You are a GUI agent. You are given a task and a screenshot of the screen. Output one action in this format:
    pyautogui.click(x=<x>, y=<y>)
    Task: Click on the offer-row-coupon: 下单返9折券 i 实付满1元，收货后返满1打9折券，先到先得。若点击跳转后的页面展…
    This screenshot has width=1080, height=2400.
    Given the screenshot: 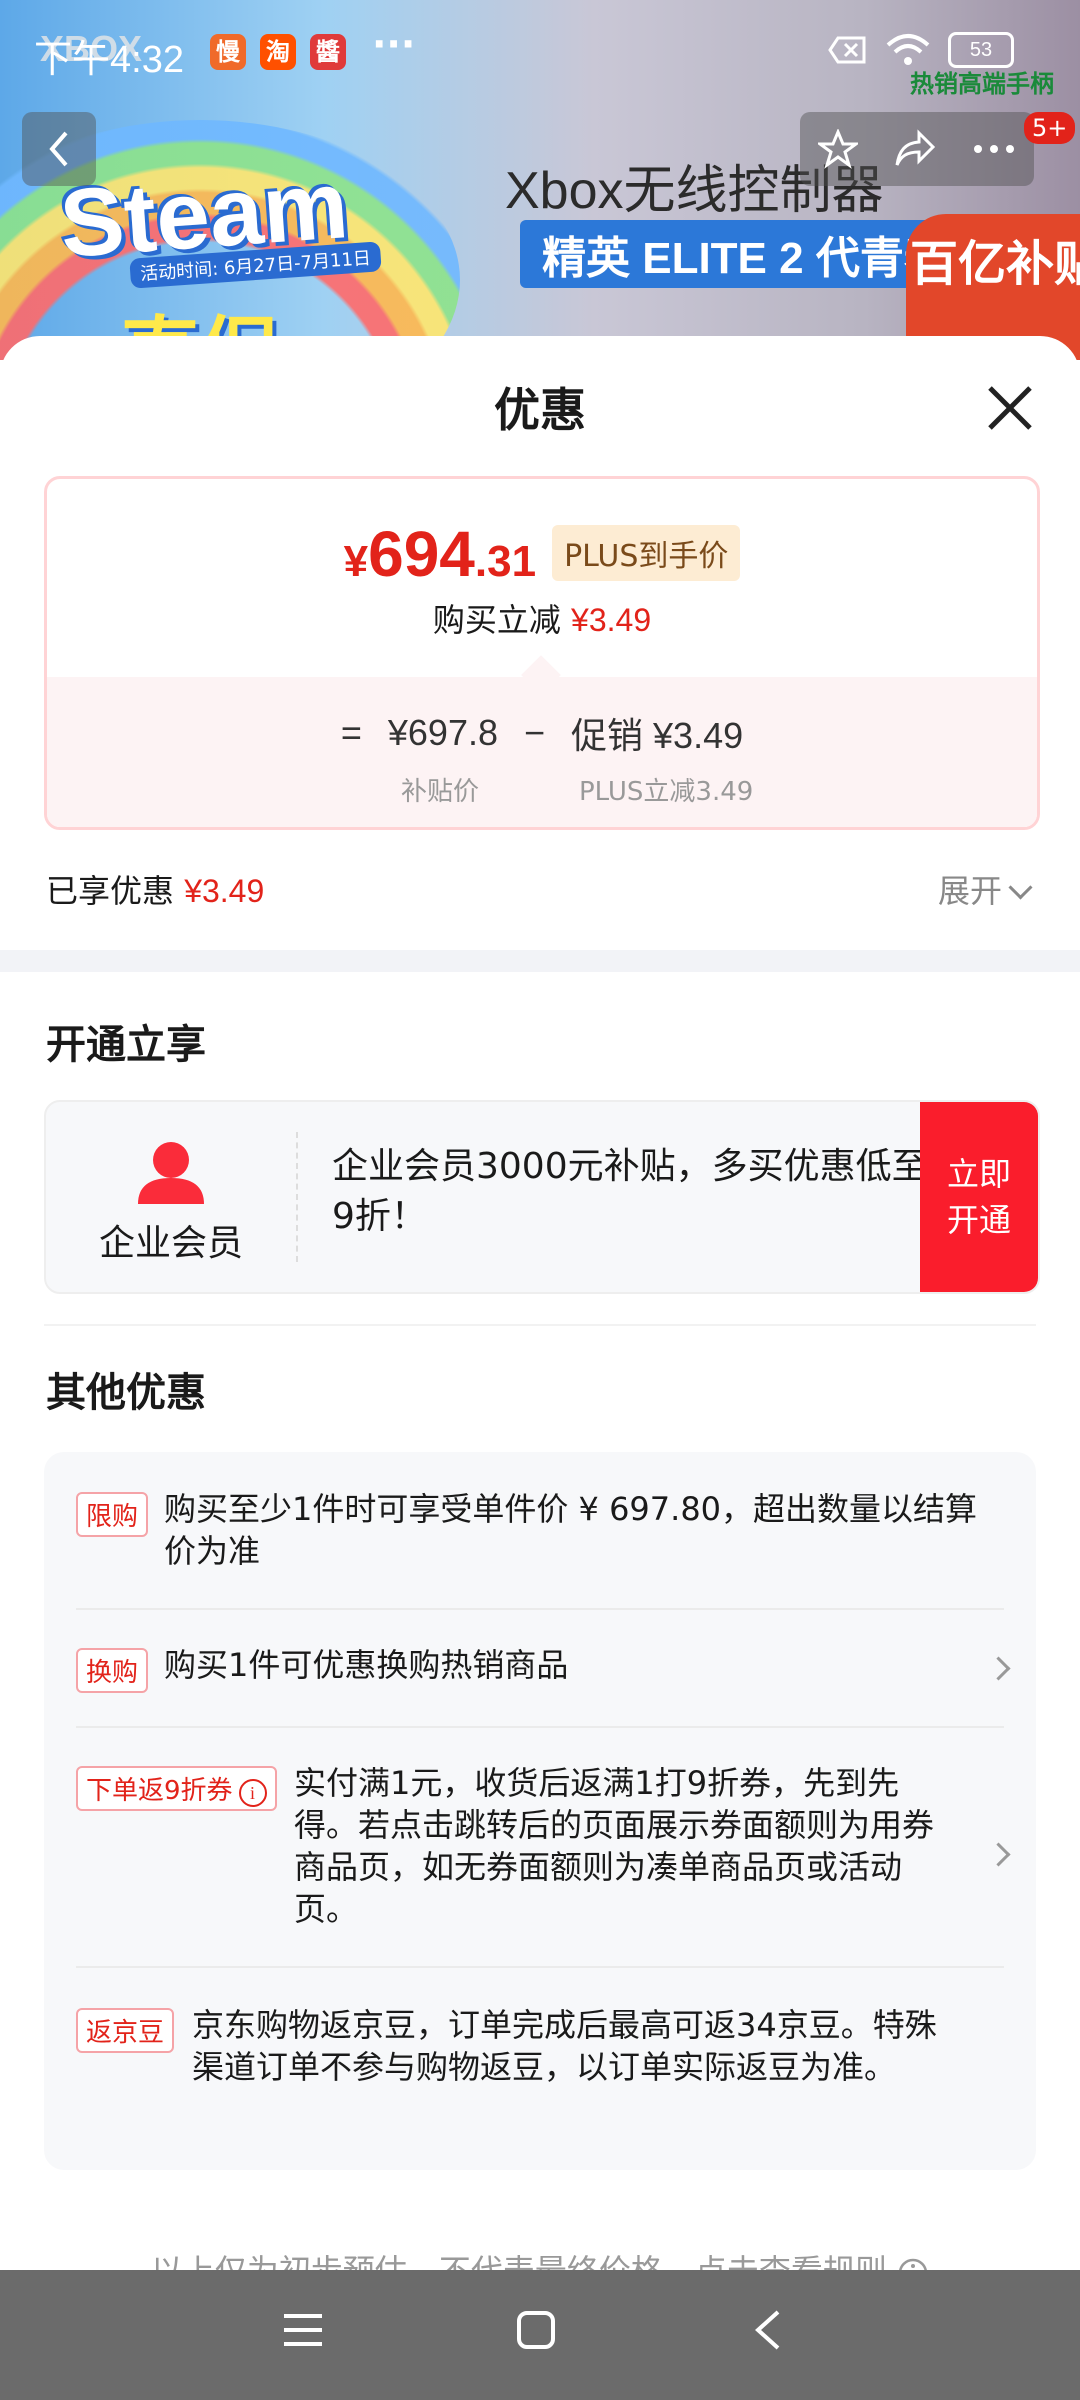 What is the action you would take?
    pyautogui.click(x=543, y=1850)
    